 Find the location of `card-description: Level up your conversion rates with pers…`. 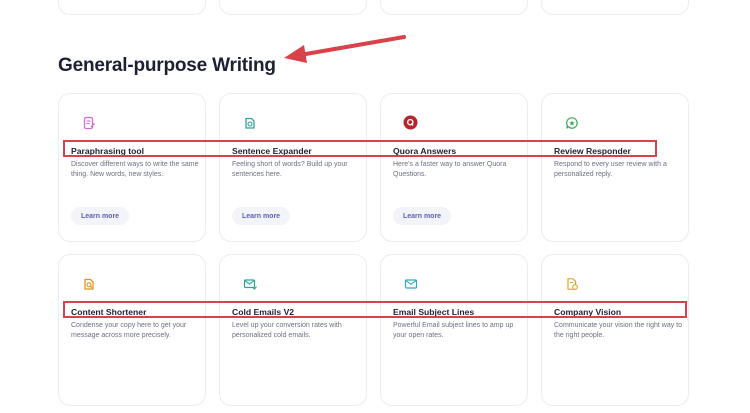

card-description: Level up your conversion rates with pers… is located at coordinates (287, 330).